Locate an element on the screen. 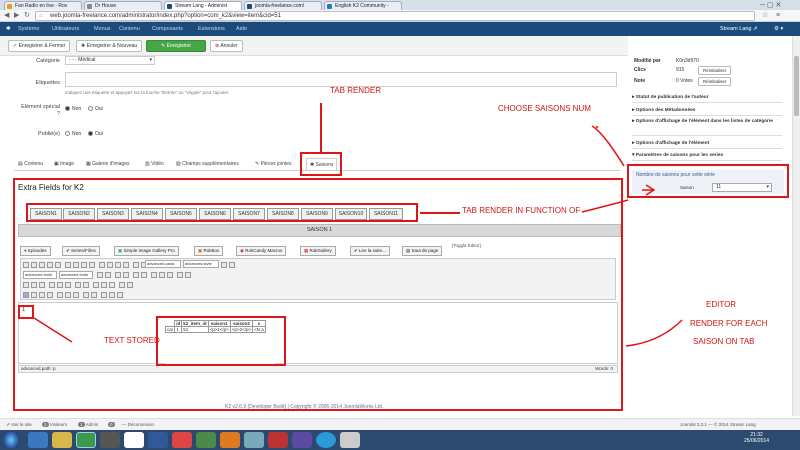  menu-content: Contenu is located at coordinates (129, 29).